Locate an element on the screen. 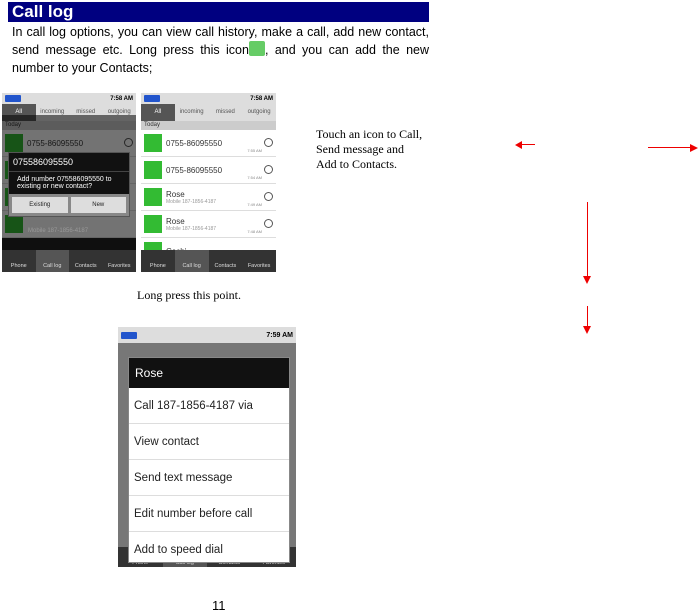 The height and width of the screenshot is (615, 700). existing-button: Existing is located at coordinates (40, 205).